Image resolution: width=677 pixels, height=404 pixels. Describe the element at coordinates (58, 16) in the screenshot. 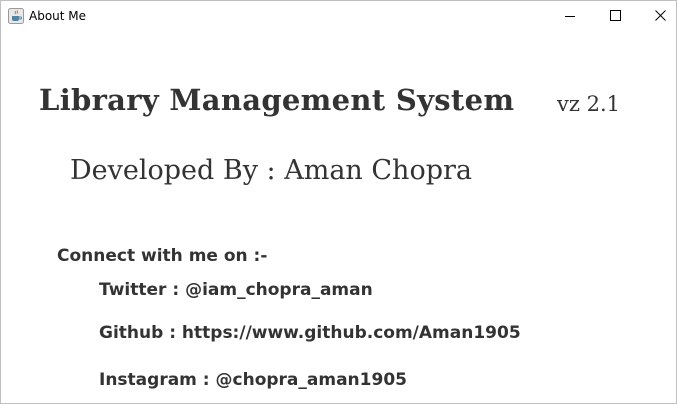

I see `window-title: About Me` at that location.